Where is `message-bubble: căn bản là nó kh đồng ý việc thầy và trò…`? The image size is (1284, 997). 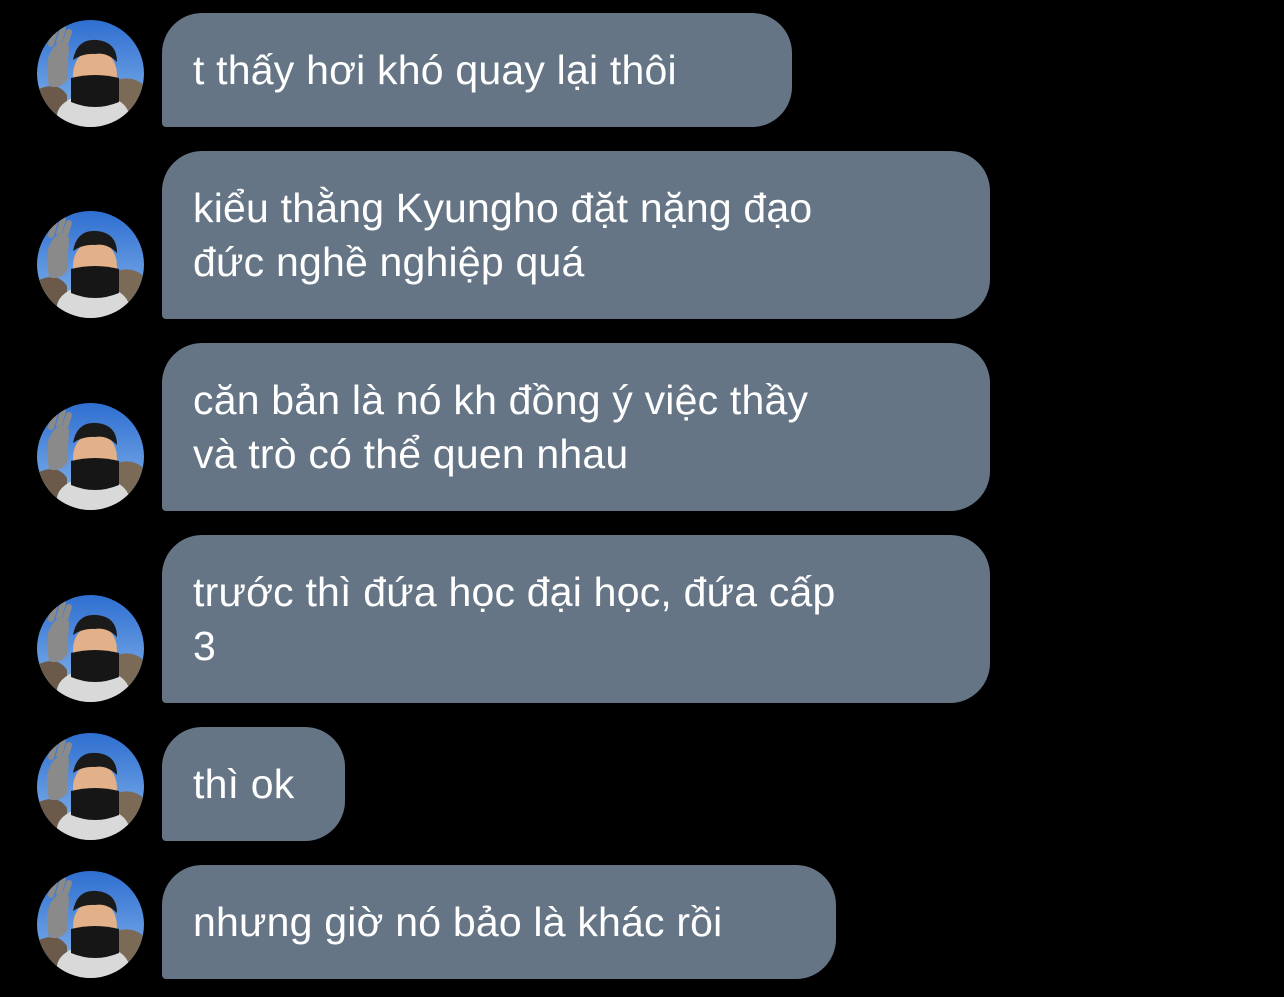
message-bubble: căn bản là nó kh đồng ý việc thầy và trò… is located at coordinates (576, 427).